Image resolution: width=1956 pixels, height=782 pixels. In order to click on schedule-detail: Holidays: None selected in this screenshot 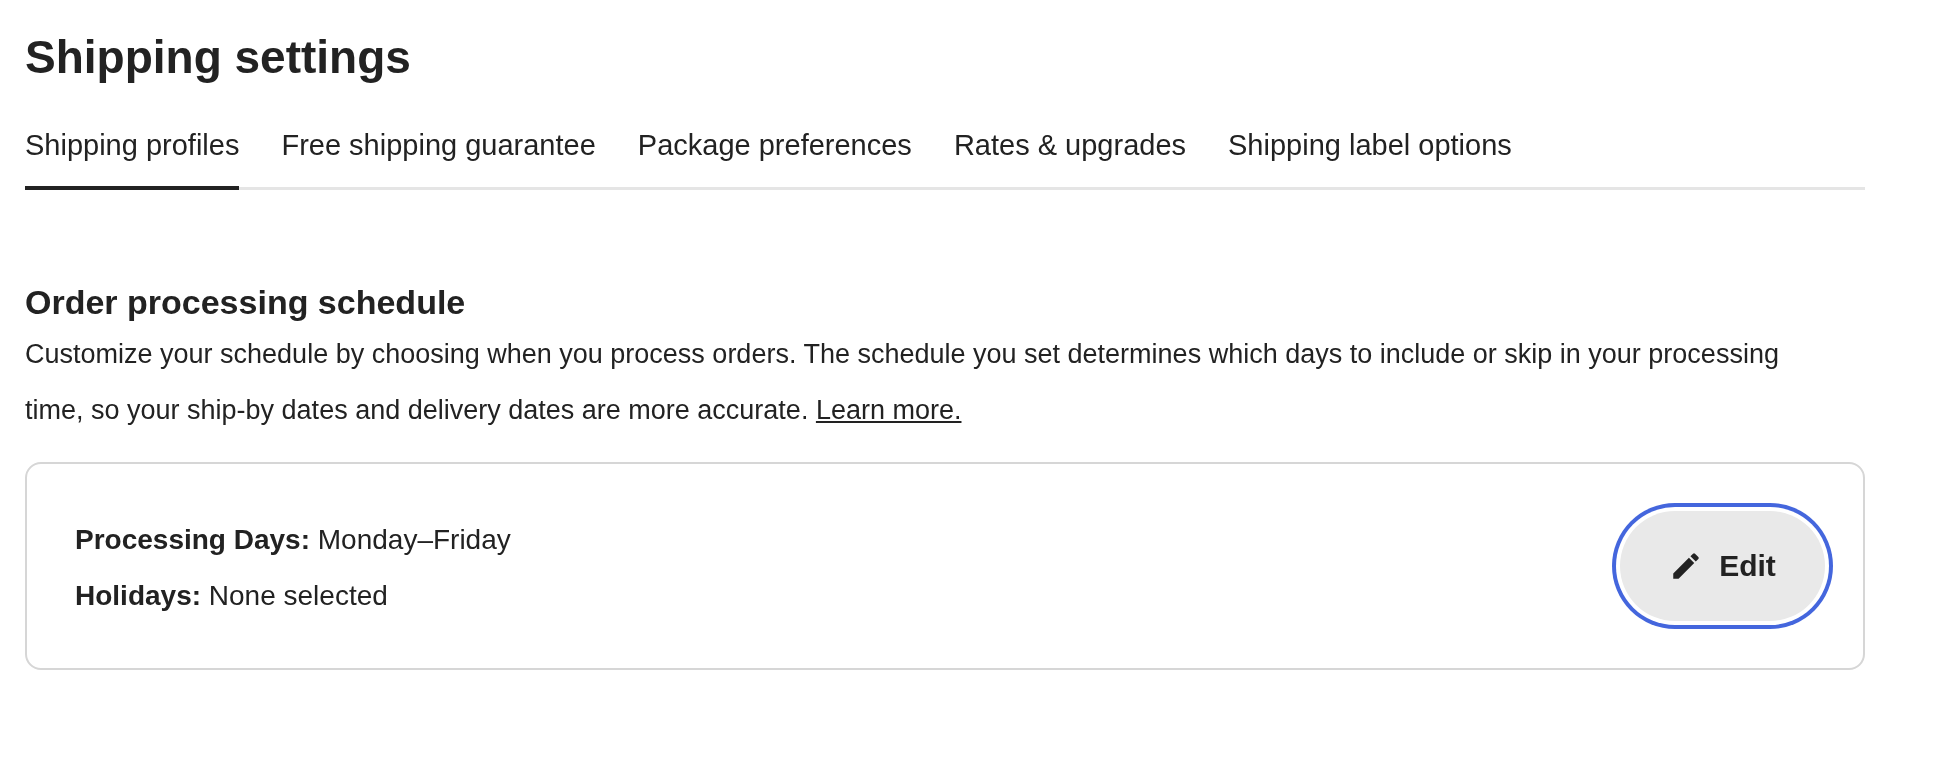, I will do `click(231, 595)`.